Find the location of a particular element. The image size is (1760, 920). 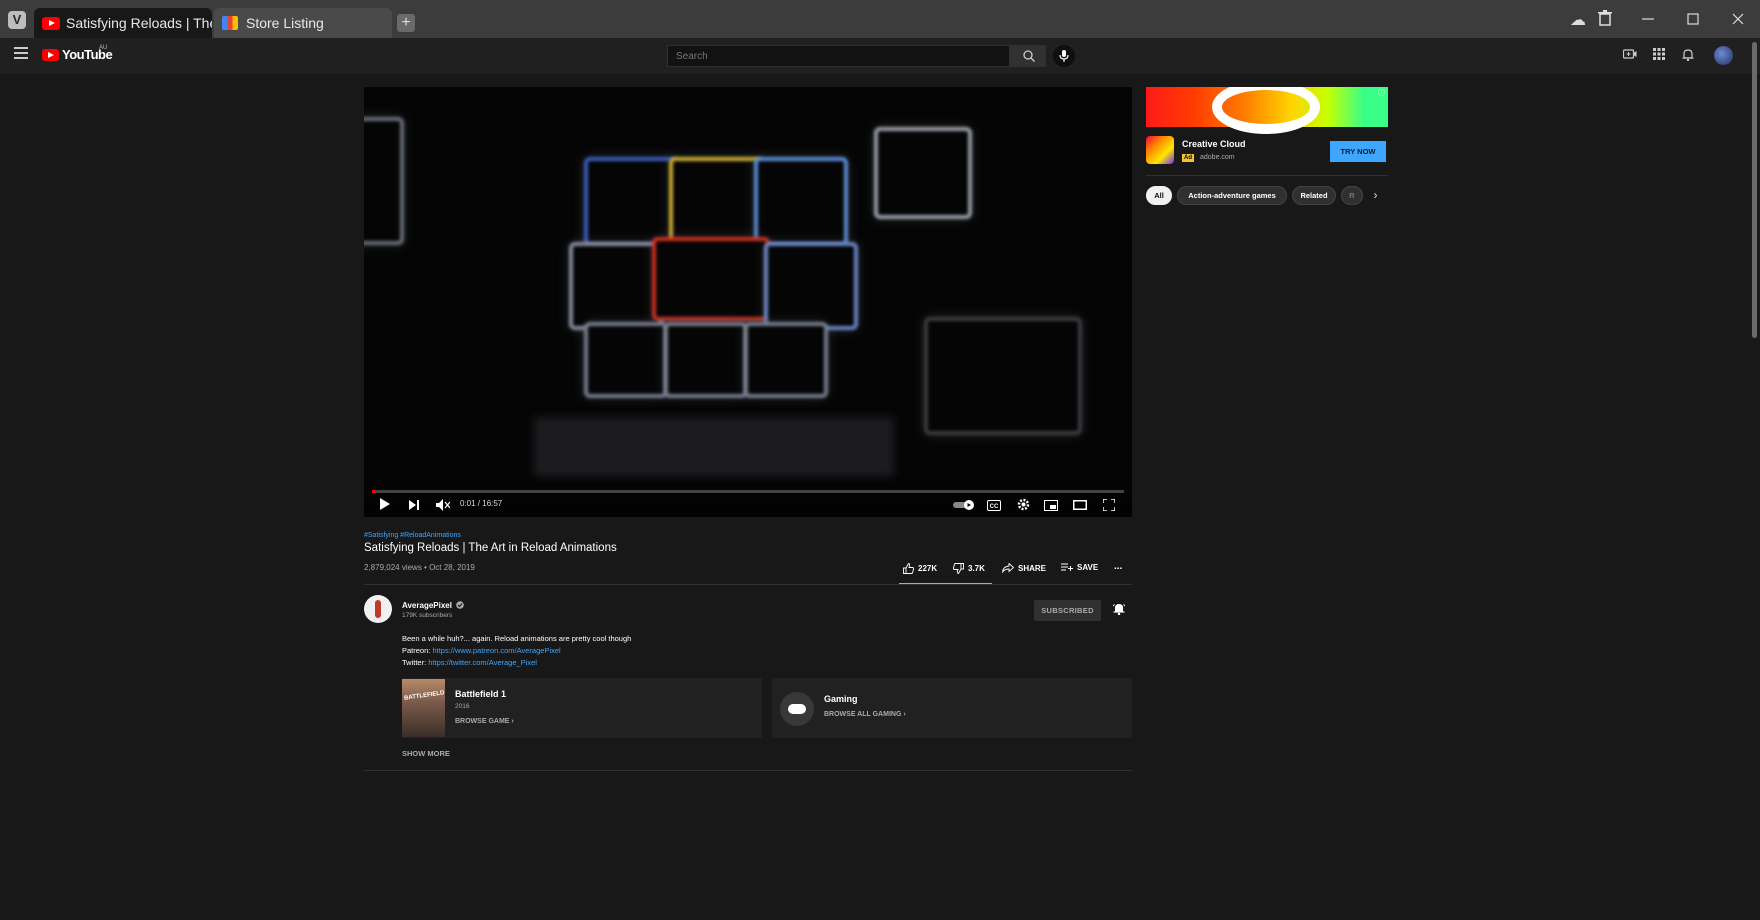

menu-icon is located at coordinates (21, 53).